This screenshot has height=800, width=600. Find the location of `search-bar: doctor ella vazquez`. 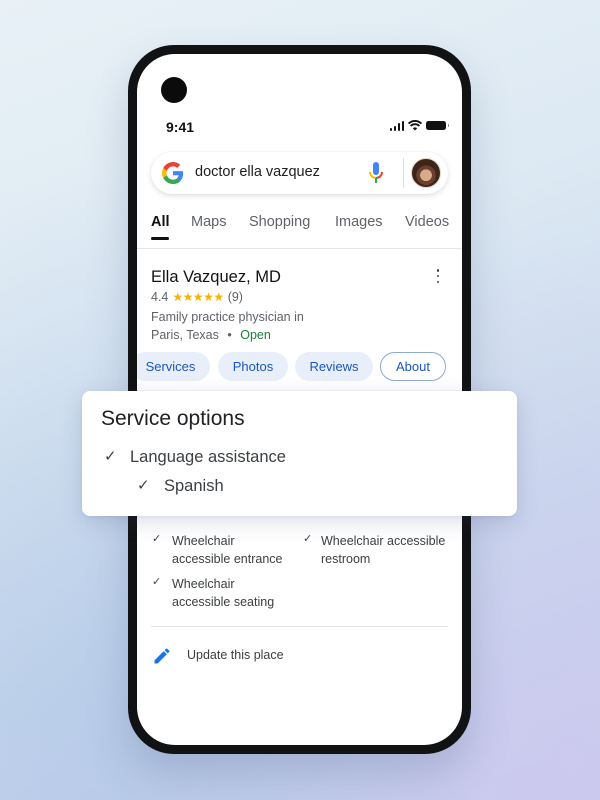

search-bar: doctor ella vazquez is located at coordinates (299, 173).